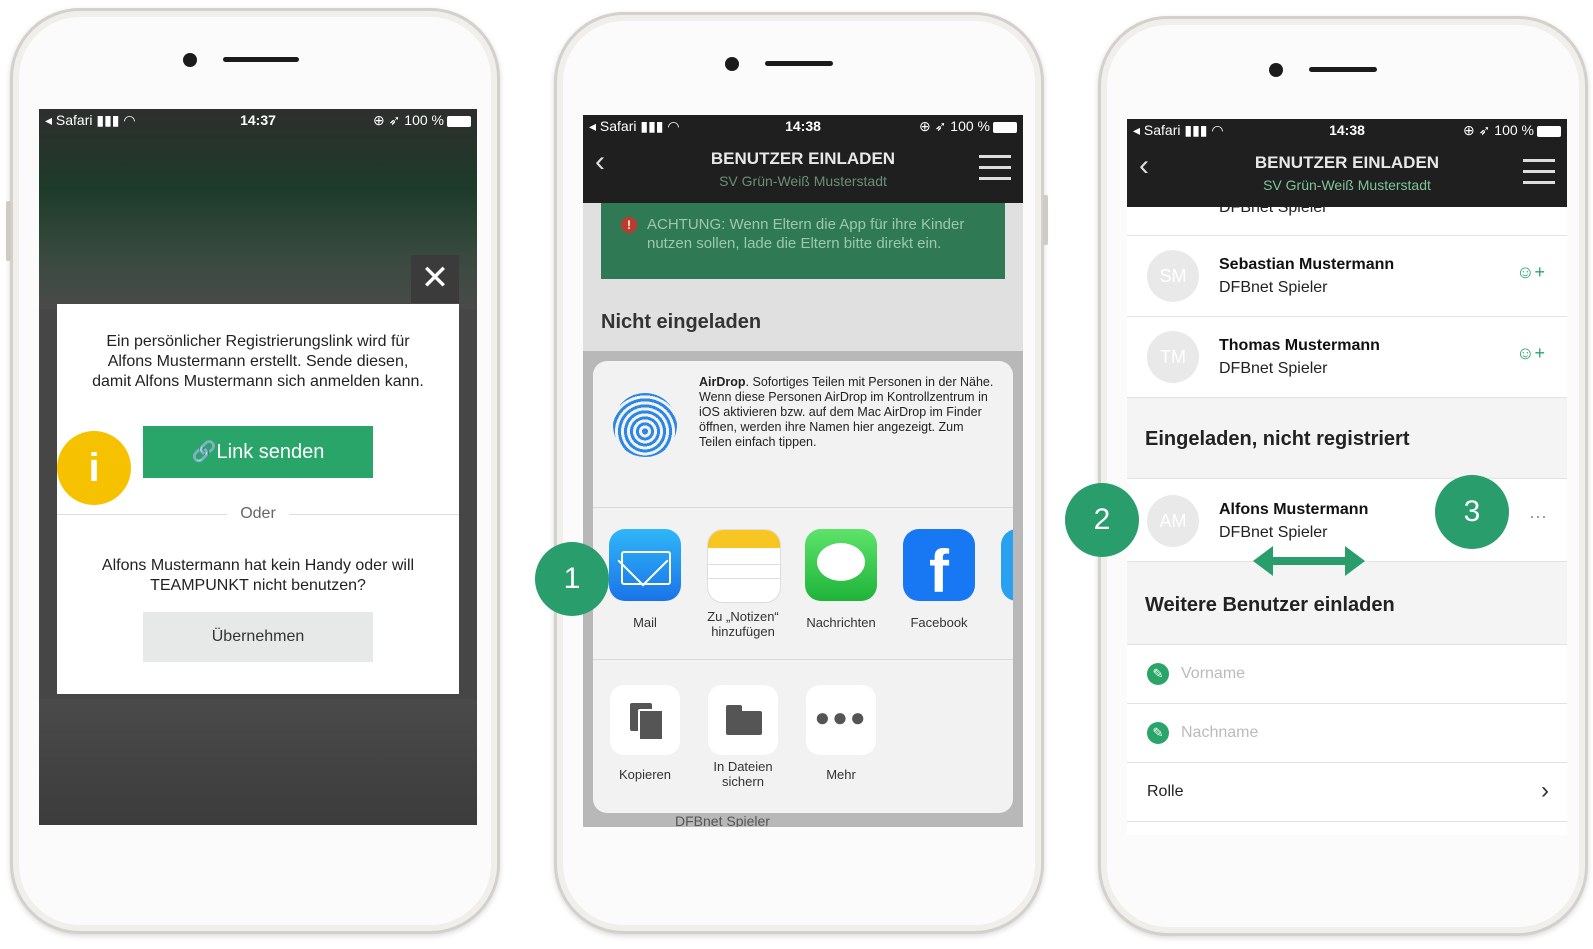  I want to click on volume-button, so click(8, 231).